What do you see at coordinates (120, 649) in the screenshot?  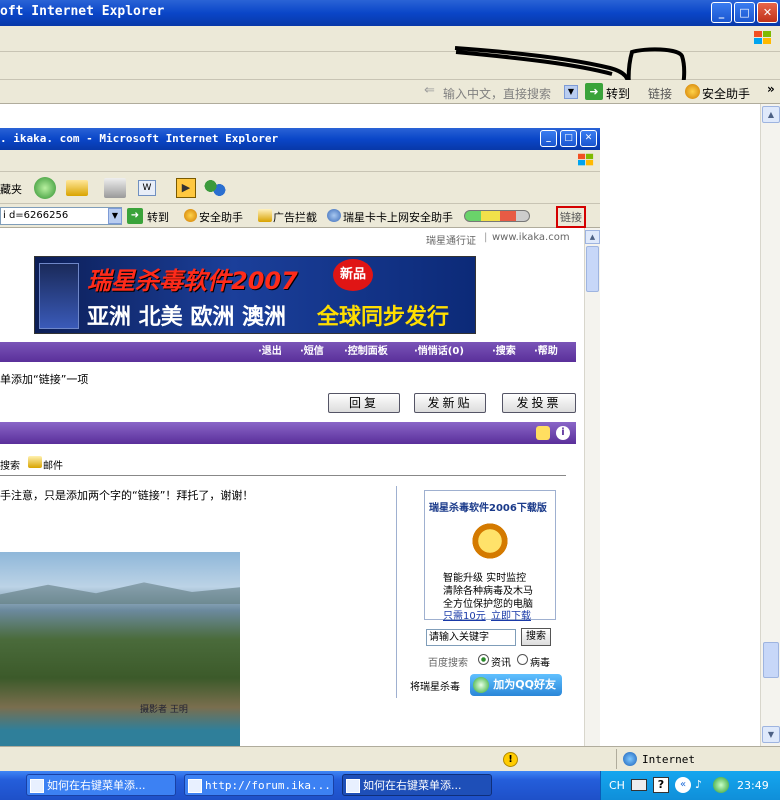 I see `landscape-photo: 摄影者 王明` at bounding box center [120, 649].